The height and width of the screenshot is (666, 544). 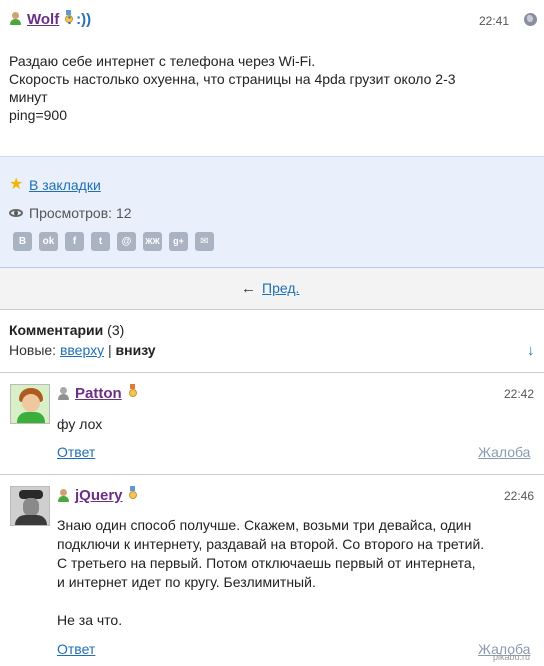 I want to click on prev-page-link: Пред., so click(x=280, y=288).